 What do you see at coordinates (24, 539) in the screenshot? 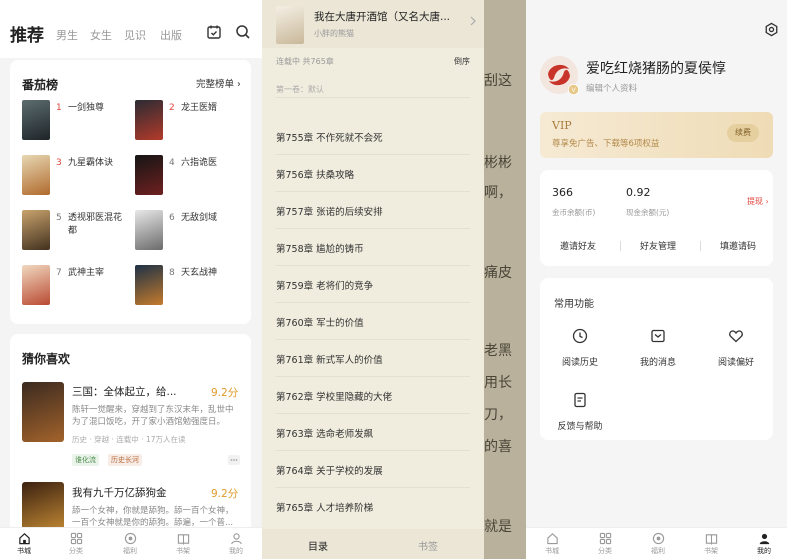
I see `home-icon` at bounding box center [24, 539].